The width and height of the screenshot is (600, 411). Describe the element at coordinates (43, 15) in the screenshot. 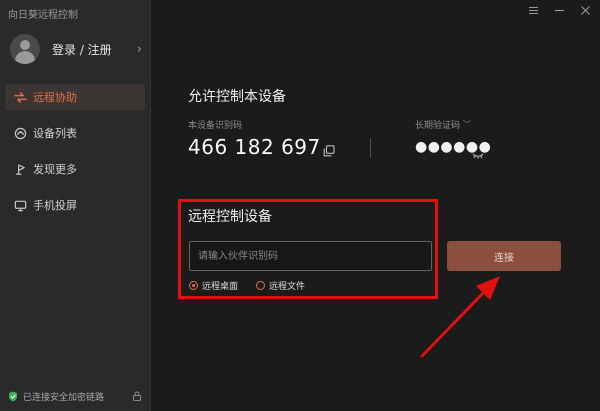

I see `app-title: 向日葵远程控制` at that location.